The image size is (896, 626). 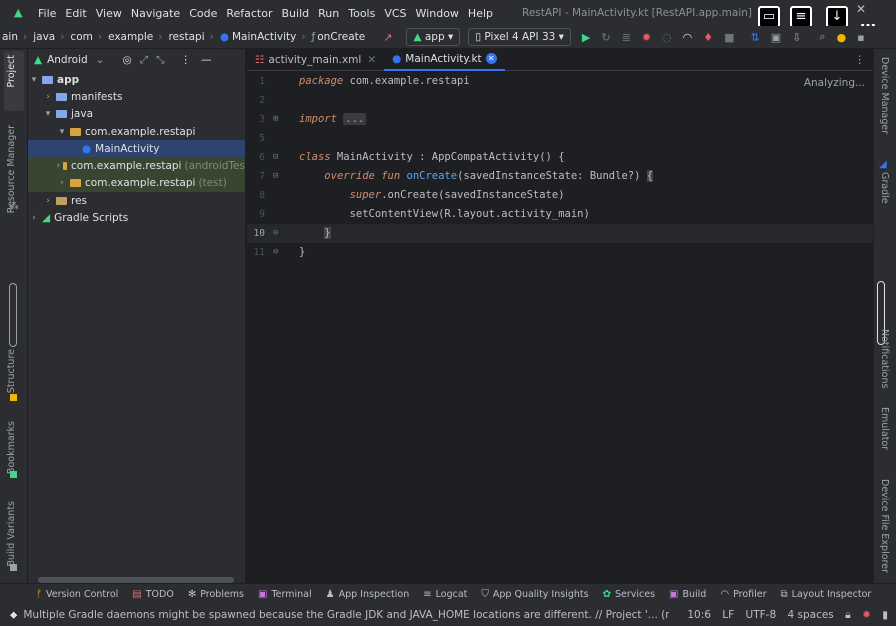 What do you see at coordinates (646, 37) in the screenshot?
I see `debug-icon: ✹` at bounding box center [646, 37].